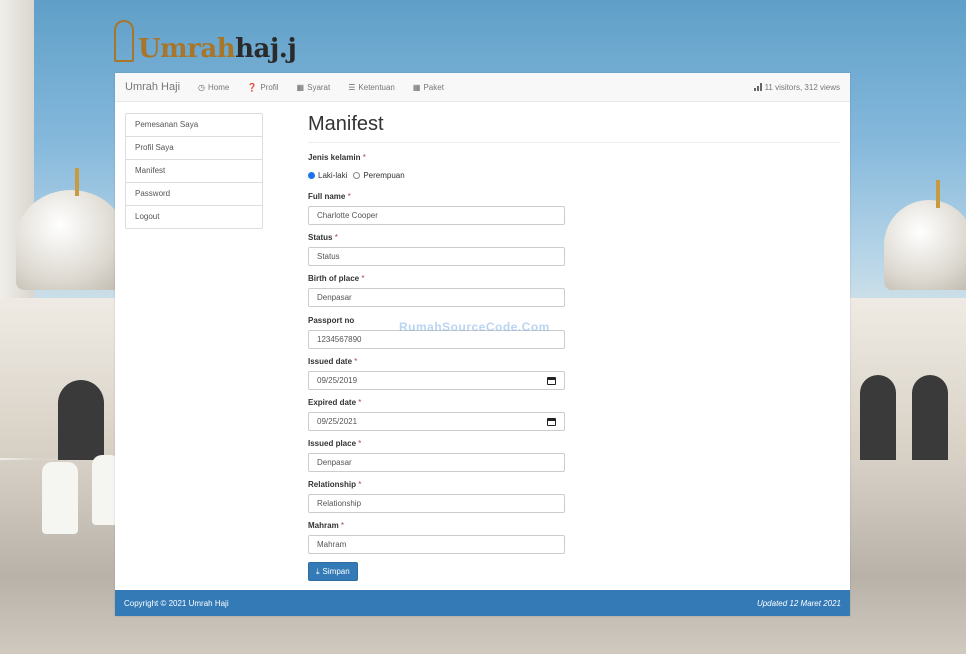 Image resolution: width=966 pixels, height=654 pixels. I want to click on nav-paket: ▦ Paket, so click(428, 87).